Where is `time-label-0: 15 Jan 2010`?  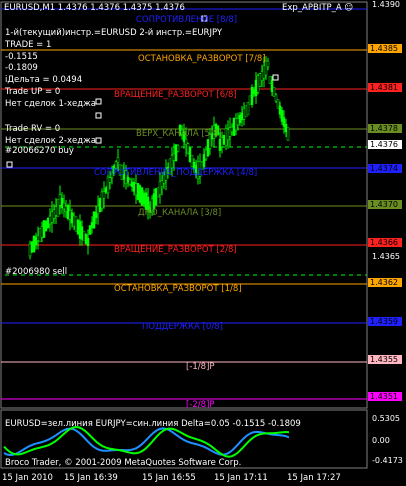 time-label-0: 15 Jan 2010 is located at coordinates (27, 478).